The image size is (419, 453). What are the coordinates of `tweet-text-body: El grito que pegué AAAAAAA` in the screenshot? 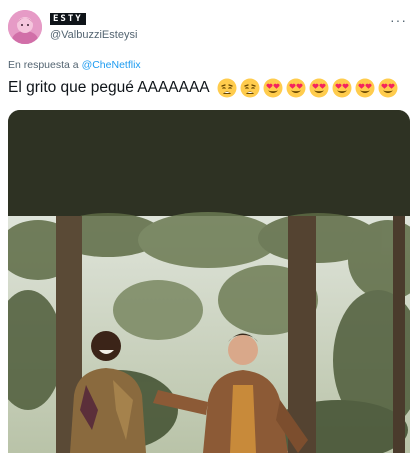 It's located at (109, 87).